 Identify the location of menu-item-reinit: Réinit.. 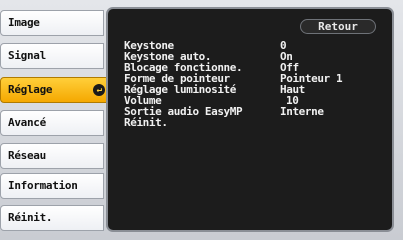
(52, 218).